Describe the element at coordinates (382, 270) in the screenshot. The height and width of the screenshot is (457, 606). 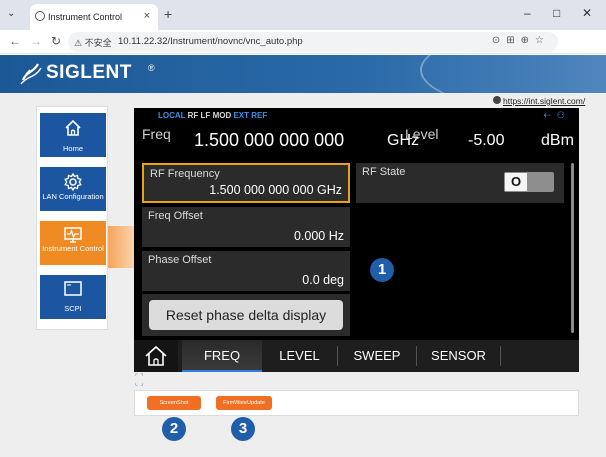
I see `annotation-badge-1: 1` at that location.